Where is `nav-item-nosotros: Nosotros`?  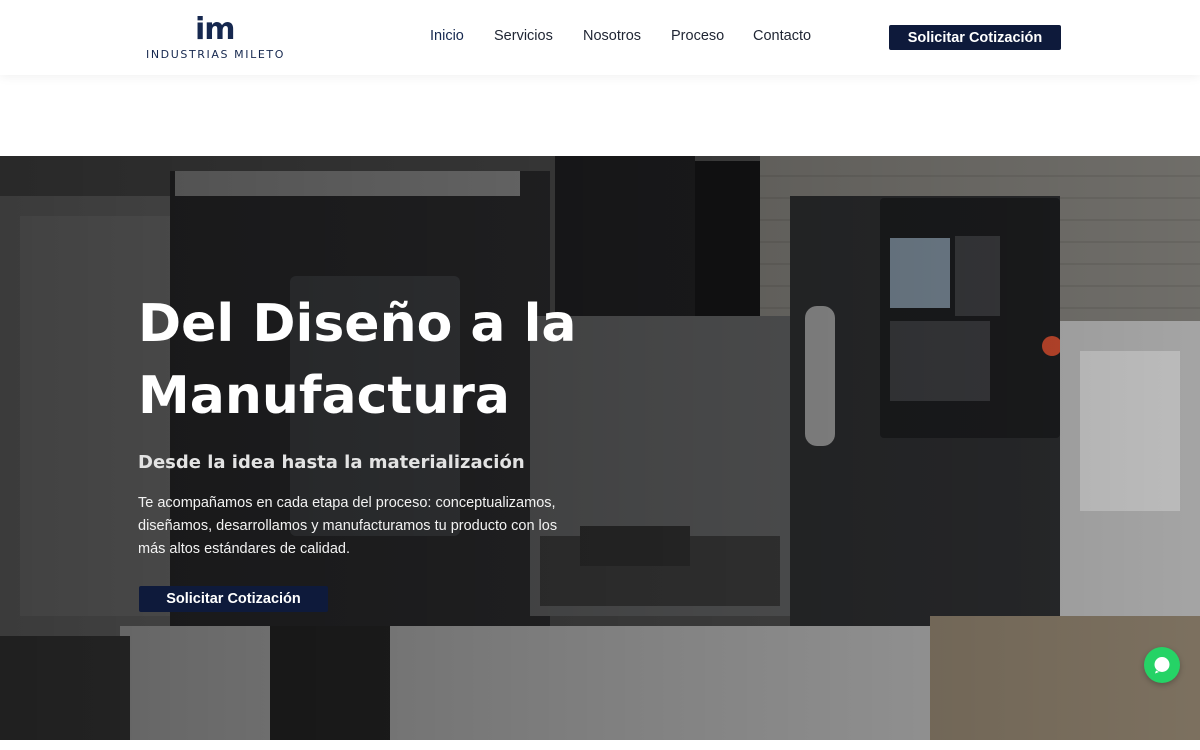
nav-item-nosotros: Nosotros is located at coordinates (612, 36).